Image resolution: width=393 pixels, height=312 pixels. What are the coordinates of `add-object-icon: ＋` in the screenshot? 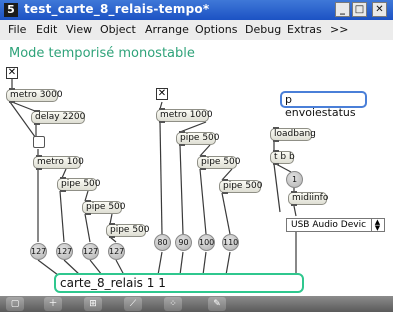 It's located at (53, 304).